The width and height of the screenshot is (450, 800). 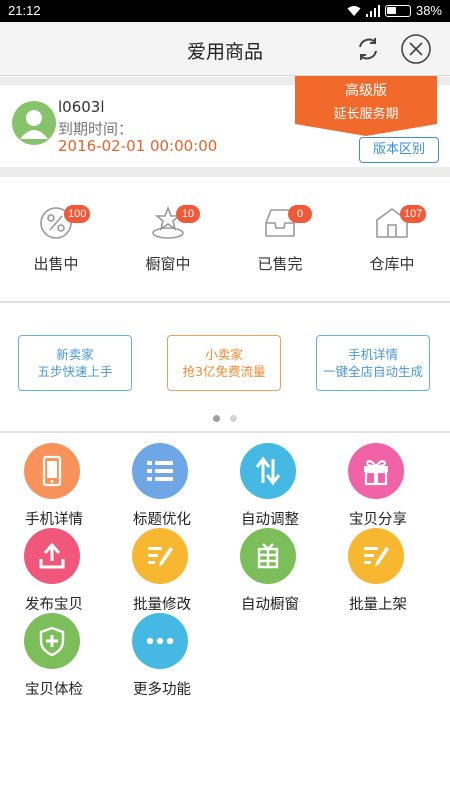 What do you see at coordinates (354, 10) in the screenshot?
I see `wifi-icon` at bounding box center [354, 10].